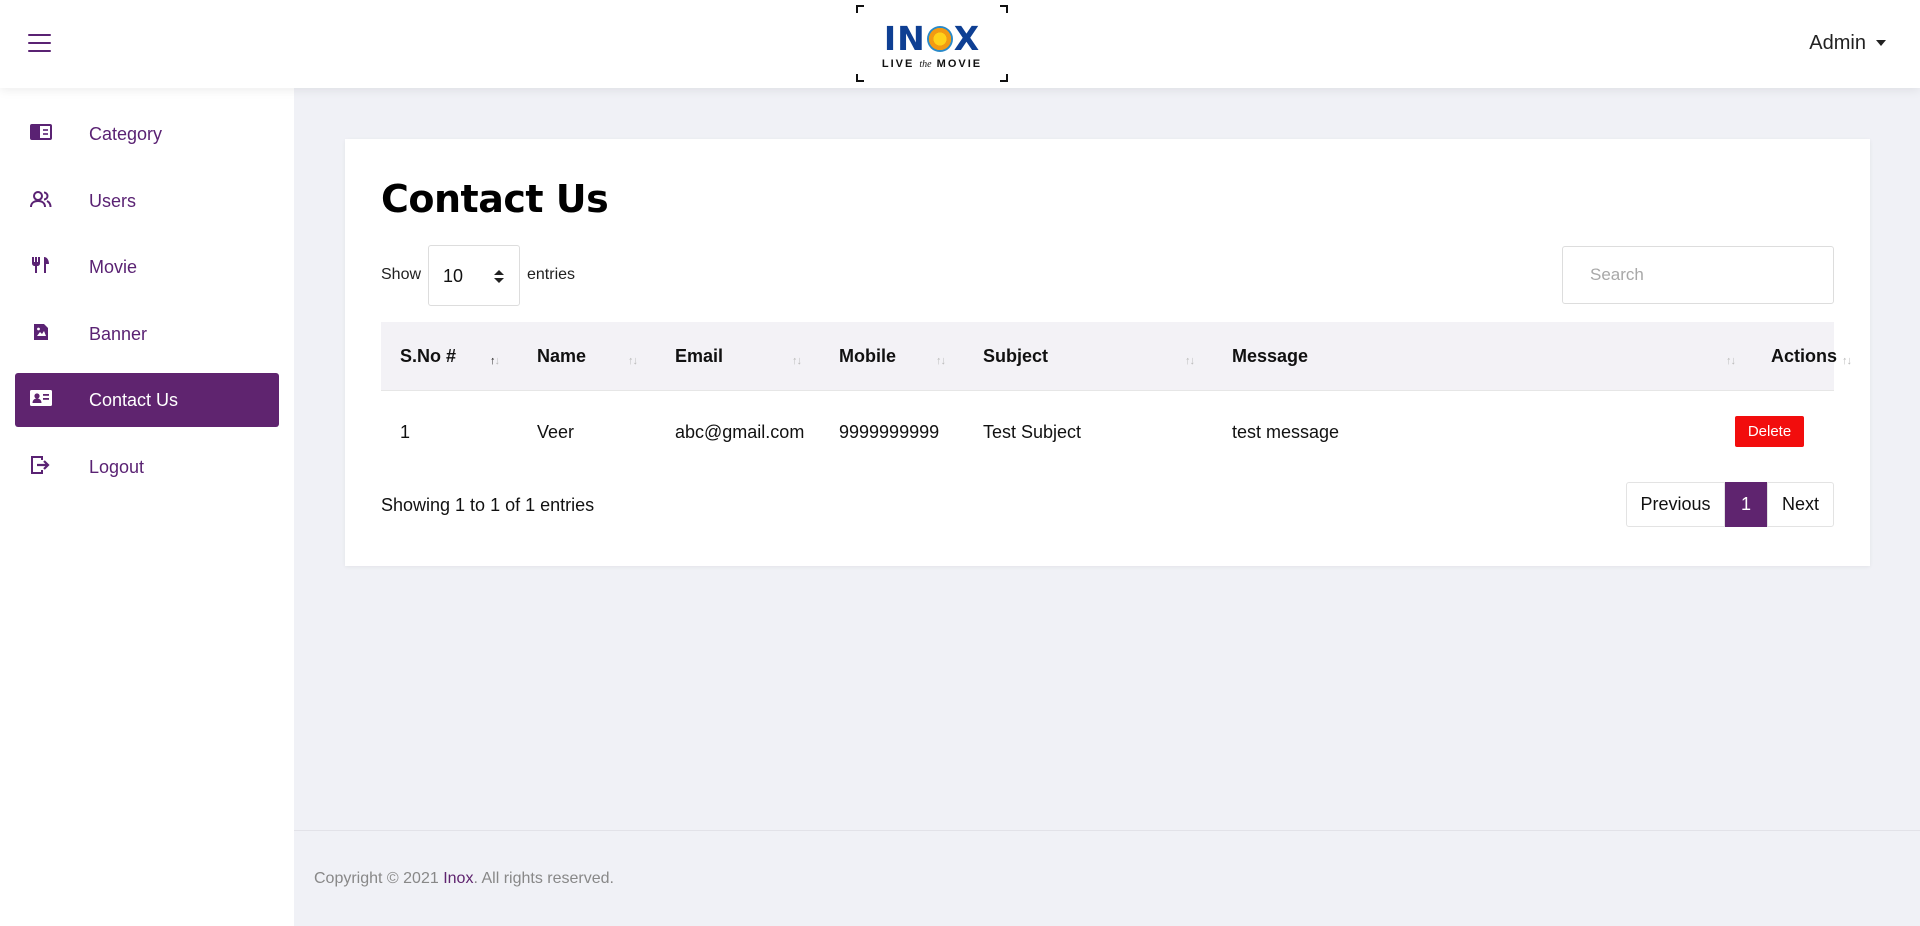 The width and height of the screenshot is (1920, 926). What do you see at coordinates (147, 267) in the screenshot?
I see `sidebar-item-movie: Movie` at bounding box center [147, 267].